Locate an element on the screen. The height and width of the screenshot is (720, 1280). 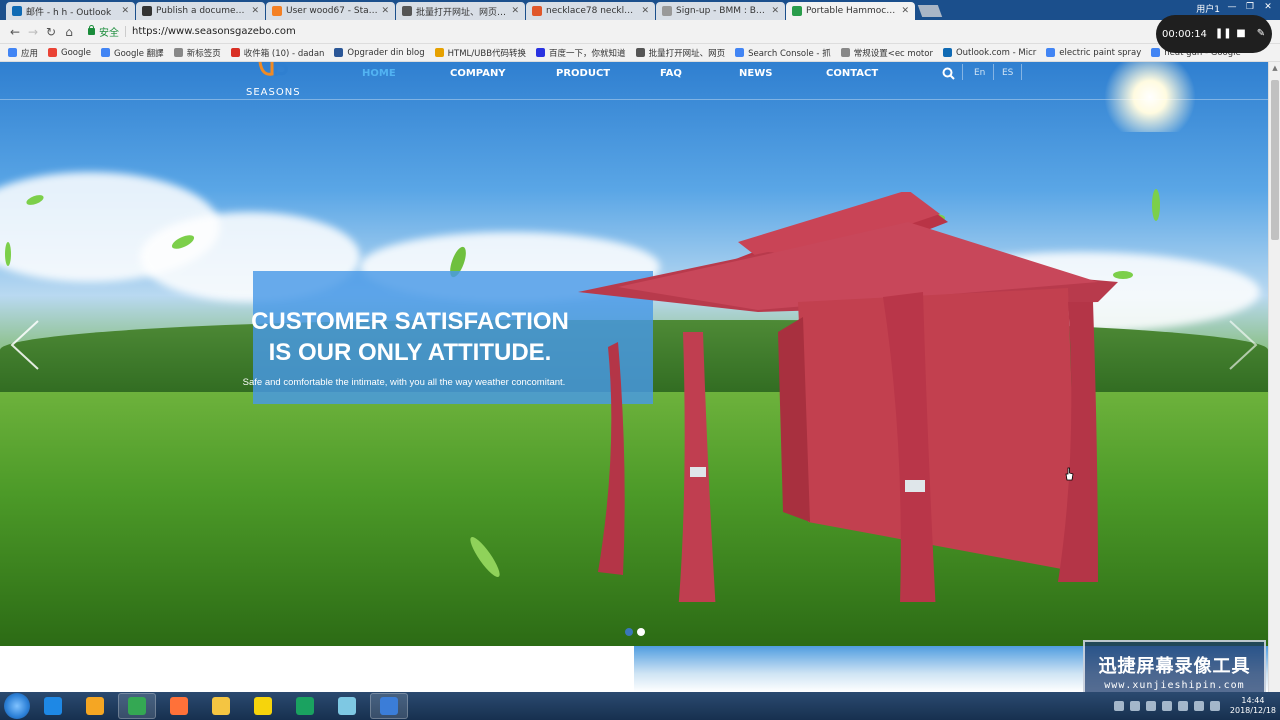
scrollbar-thumb is located at coordinates (1275, 160).